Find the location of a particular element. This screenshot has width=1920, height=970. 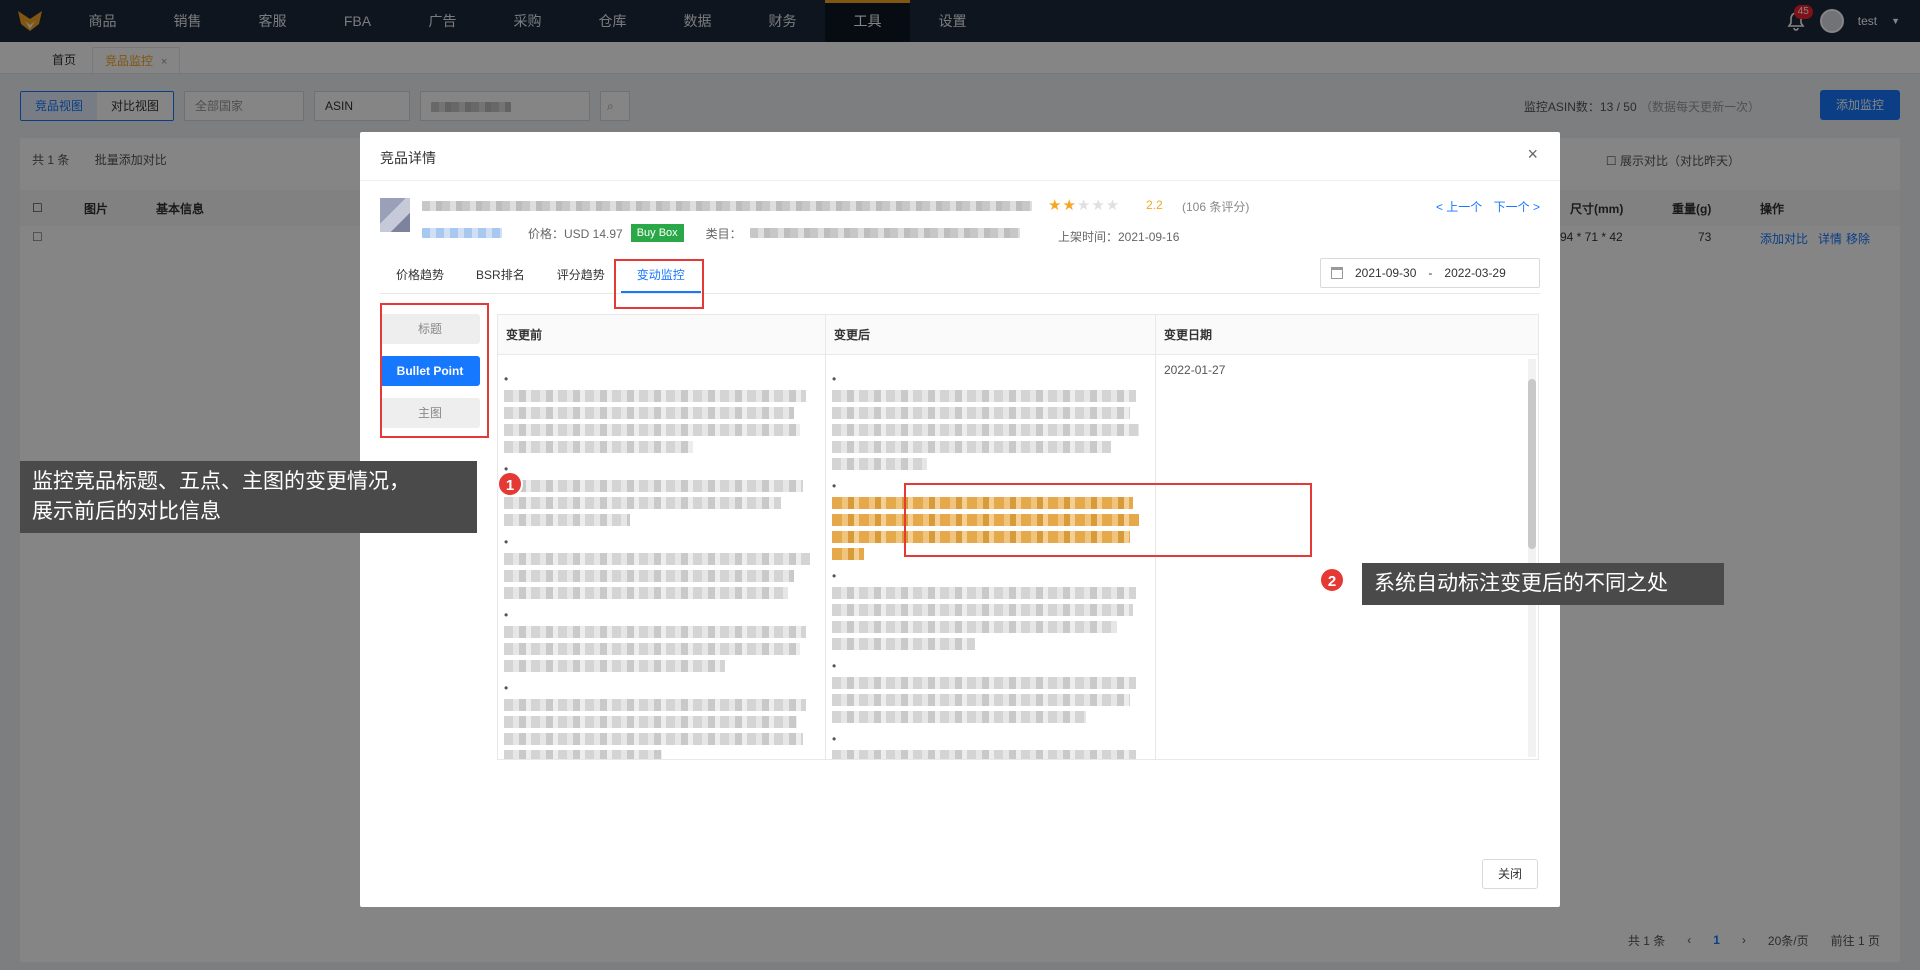

prev-next-nav: < 上一个 下一个 > is located at coordinates (1484, 206).